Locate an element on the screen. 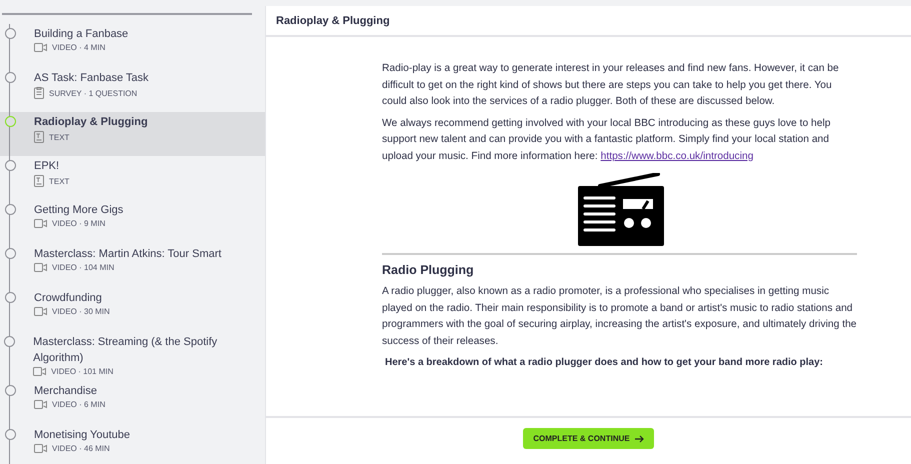 The height and width of the screenshot is (464, 911). lesson-title: Merchandise is located at coordinates (66, 391).